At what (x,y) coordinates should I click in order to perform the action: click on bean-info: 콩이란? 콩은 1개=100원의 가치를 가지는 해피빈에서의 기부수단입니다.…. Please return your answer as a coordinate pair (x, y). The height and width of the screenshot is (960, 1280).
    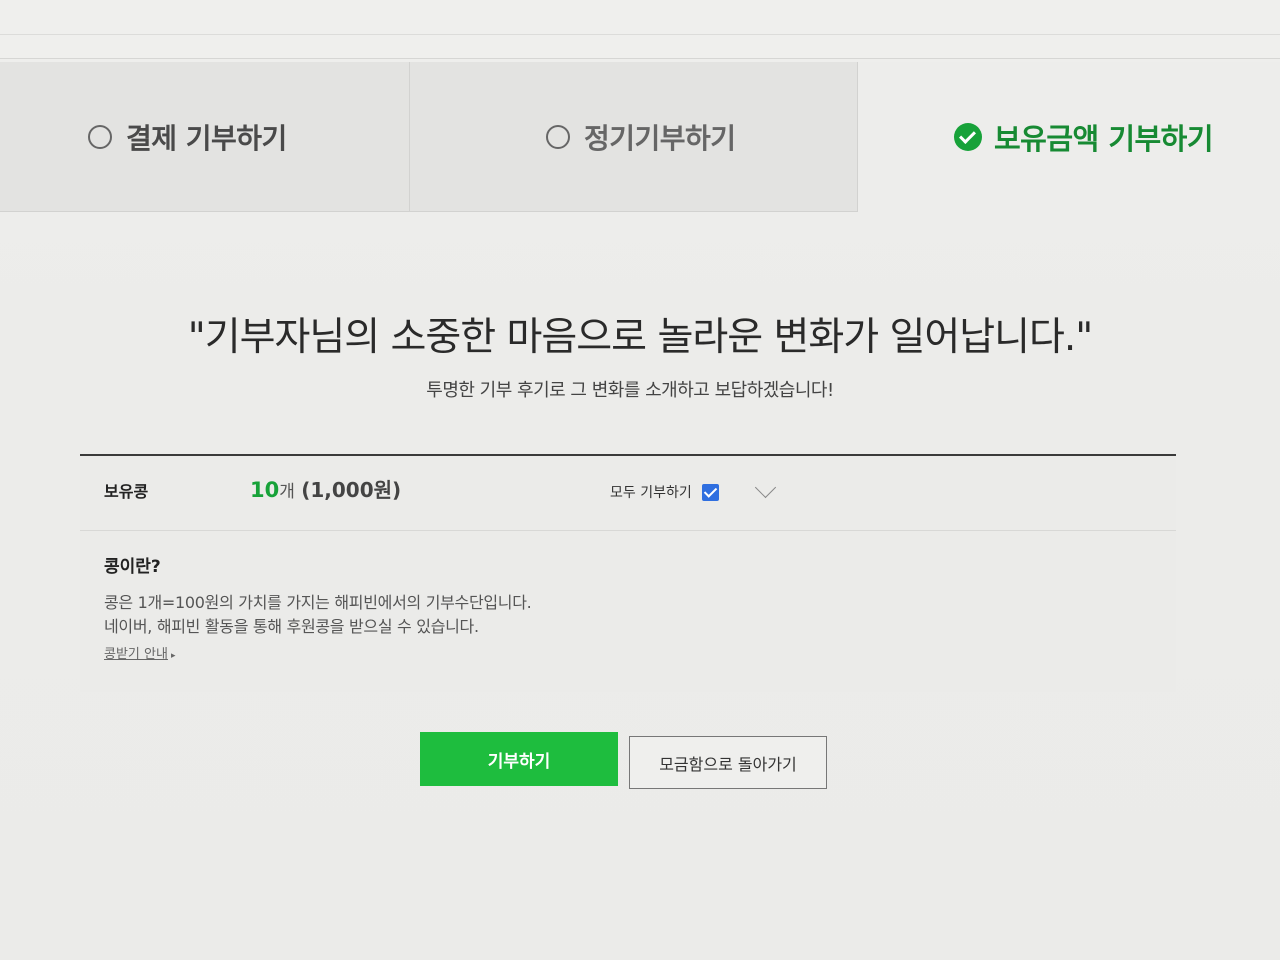
    Looking at the image, I should click on (624, 607).